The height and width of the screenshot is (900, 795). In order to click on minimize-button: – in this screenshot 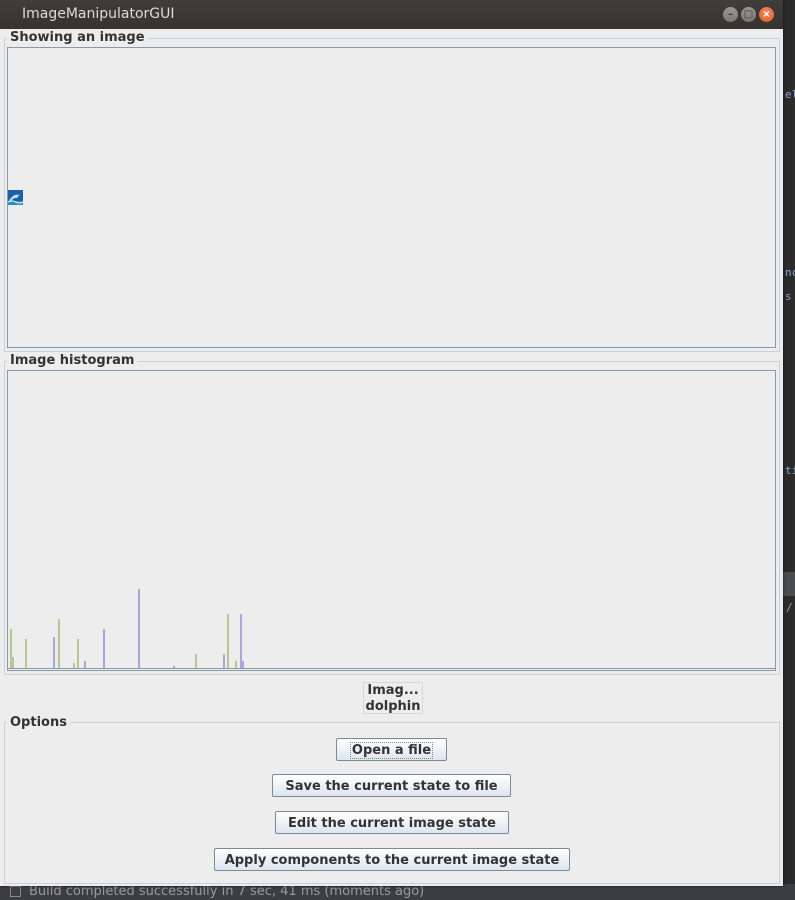, I will do `click(730, 14)`.